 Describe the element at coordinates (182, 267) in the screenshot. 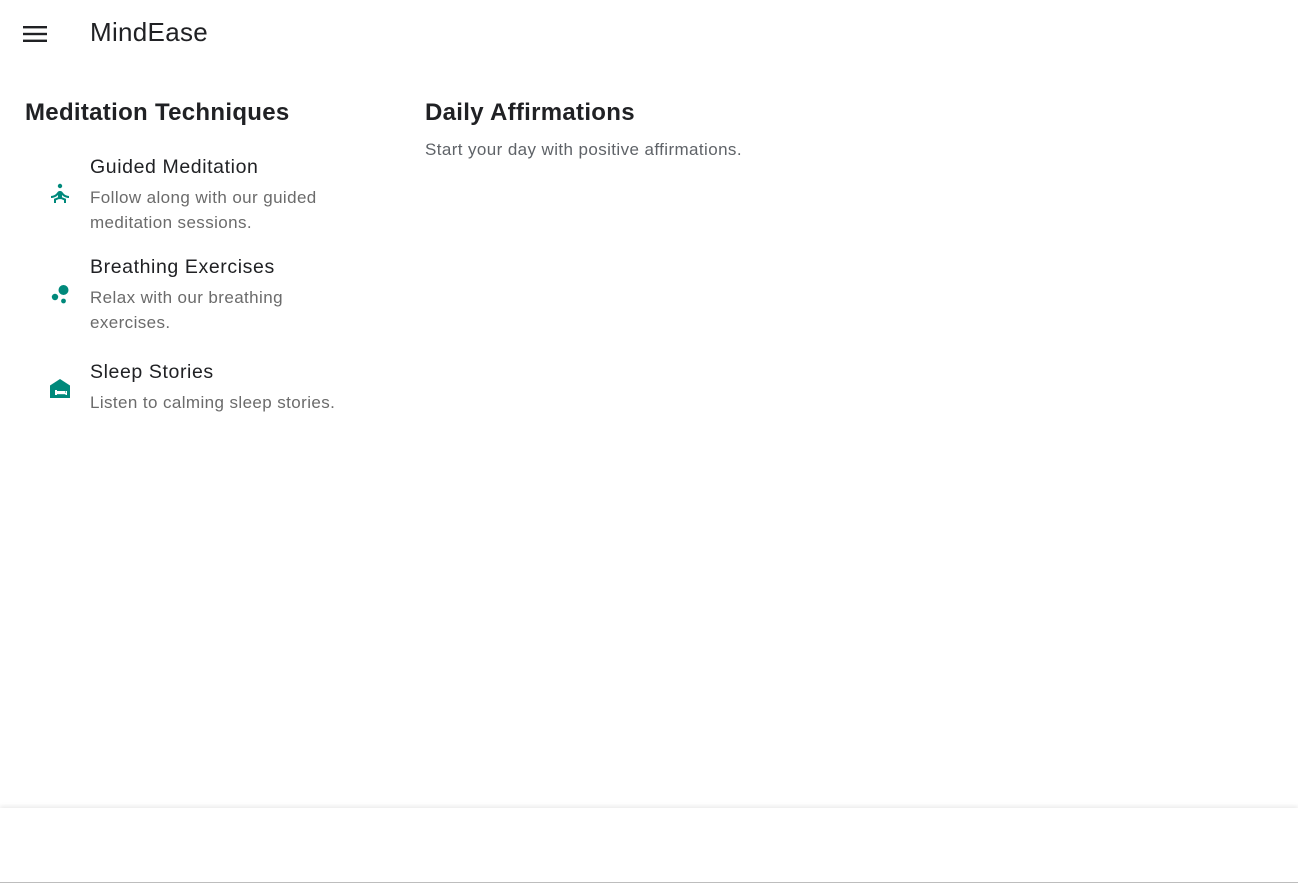

I see `item-title: Breathing Exercises` at that location.